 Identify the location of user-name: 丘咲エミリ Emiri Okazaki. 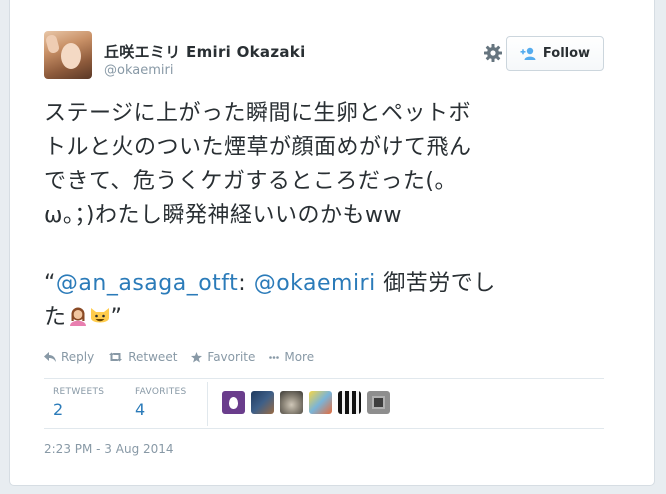
(205, 51).